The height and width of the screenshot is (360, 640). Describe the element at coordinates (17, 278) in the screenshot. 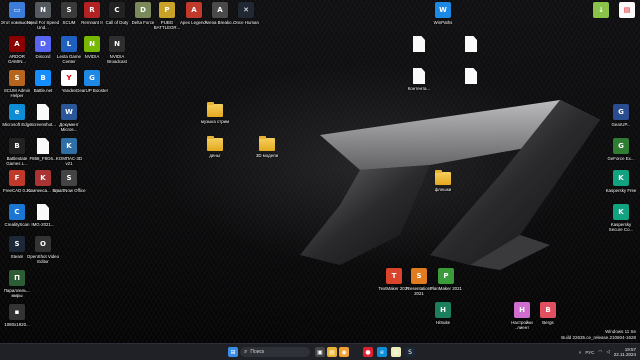

I see `parallels-icon: П` at that location.